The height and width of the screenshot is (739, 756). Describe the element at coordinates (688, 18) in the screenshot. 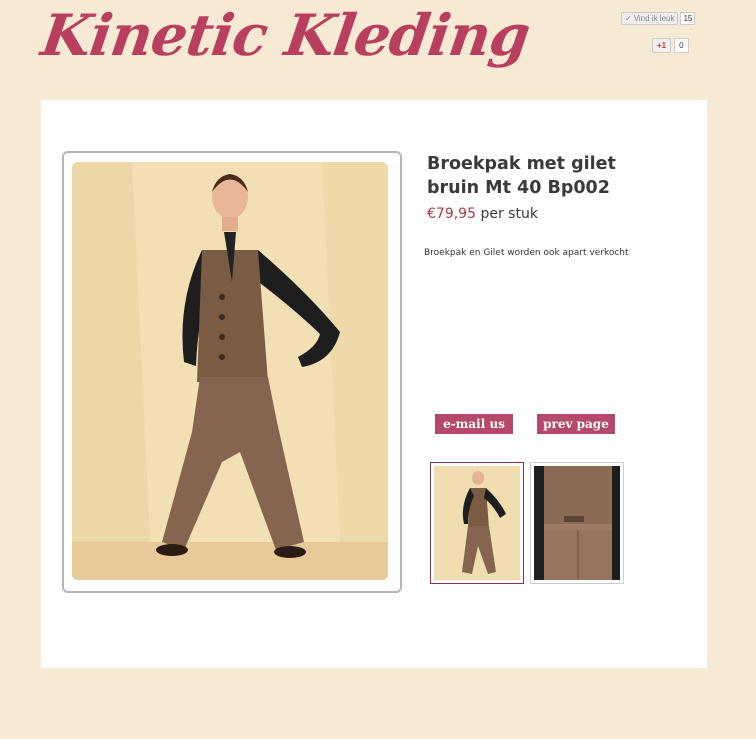

I see `facebook-like-count: 15` at that location.